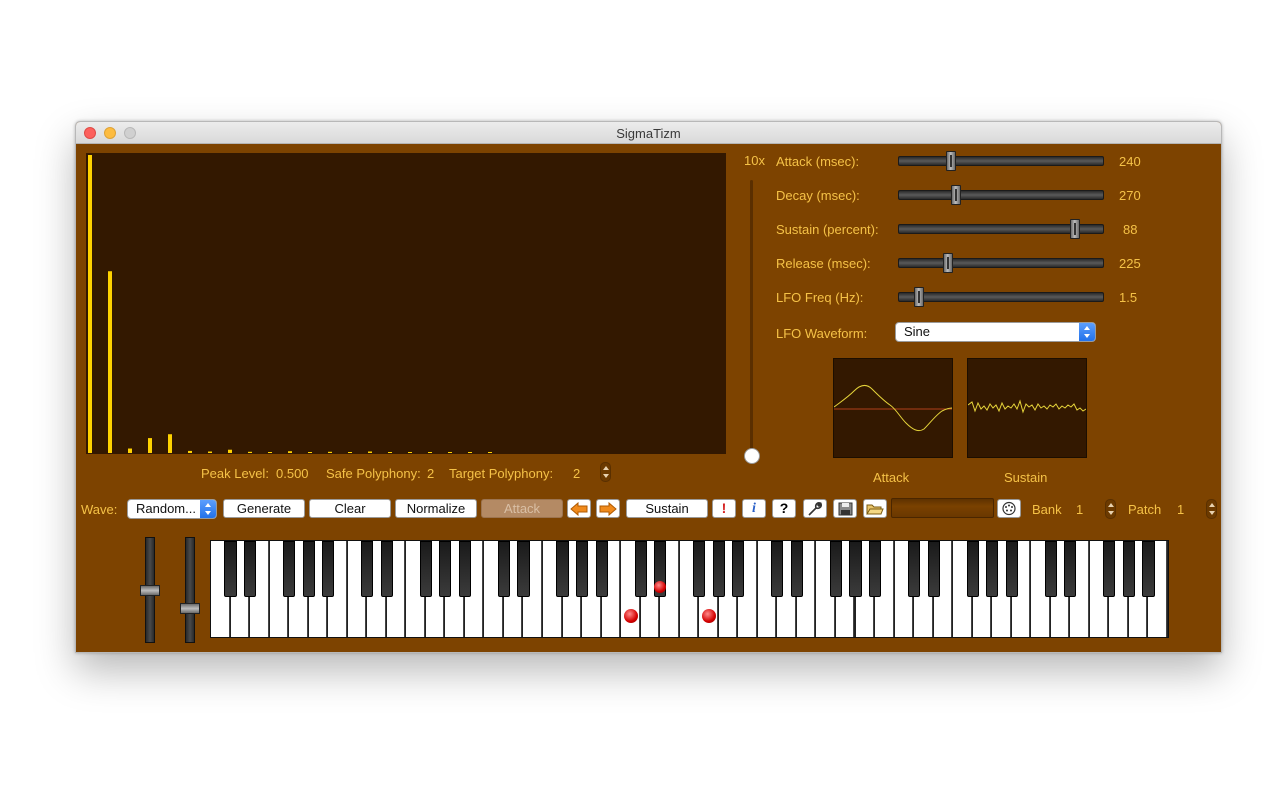  Describe the element at coordinates (1075, 229) in the screenshot. I see `sustain-slider-thumb` at that location.